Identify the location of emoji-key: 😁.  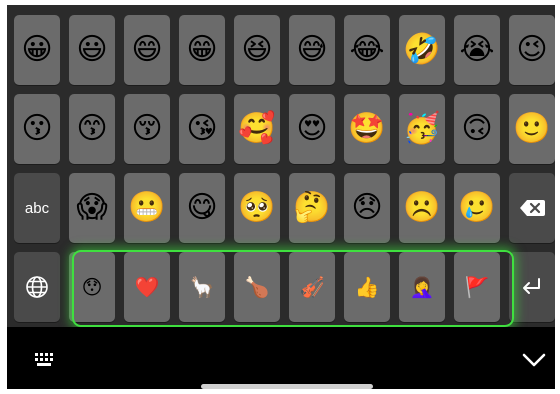
(202, 50).